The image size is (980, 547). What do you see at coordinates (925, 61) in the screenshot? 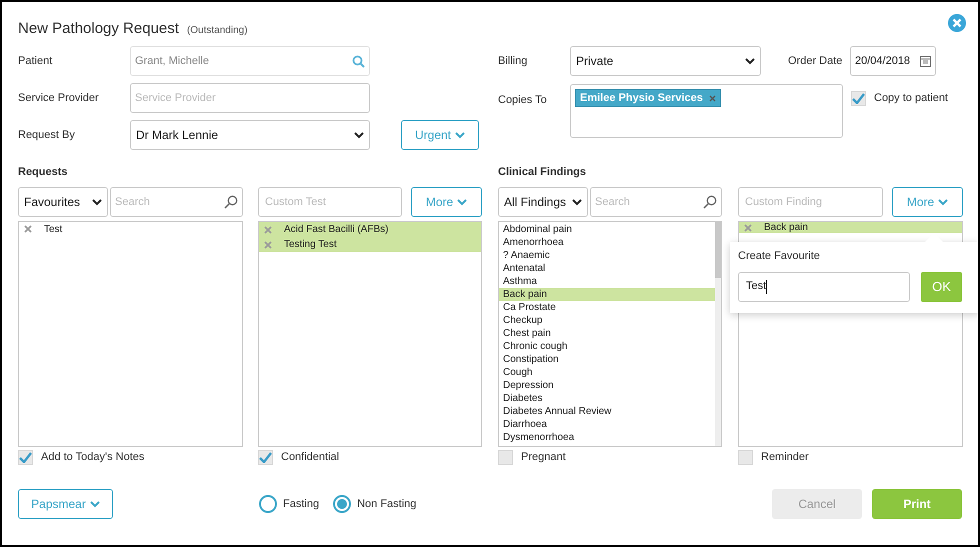
I see `calendar-icon` at bounding box center [925, 61].